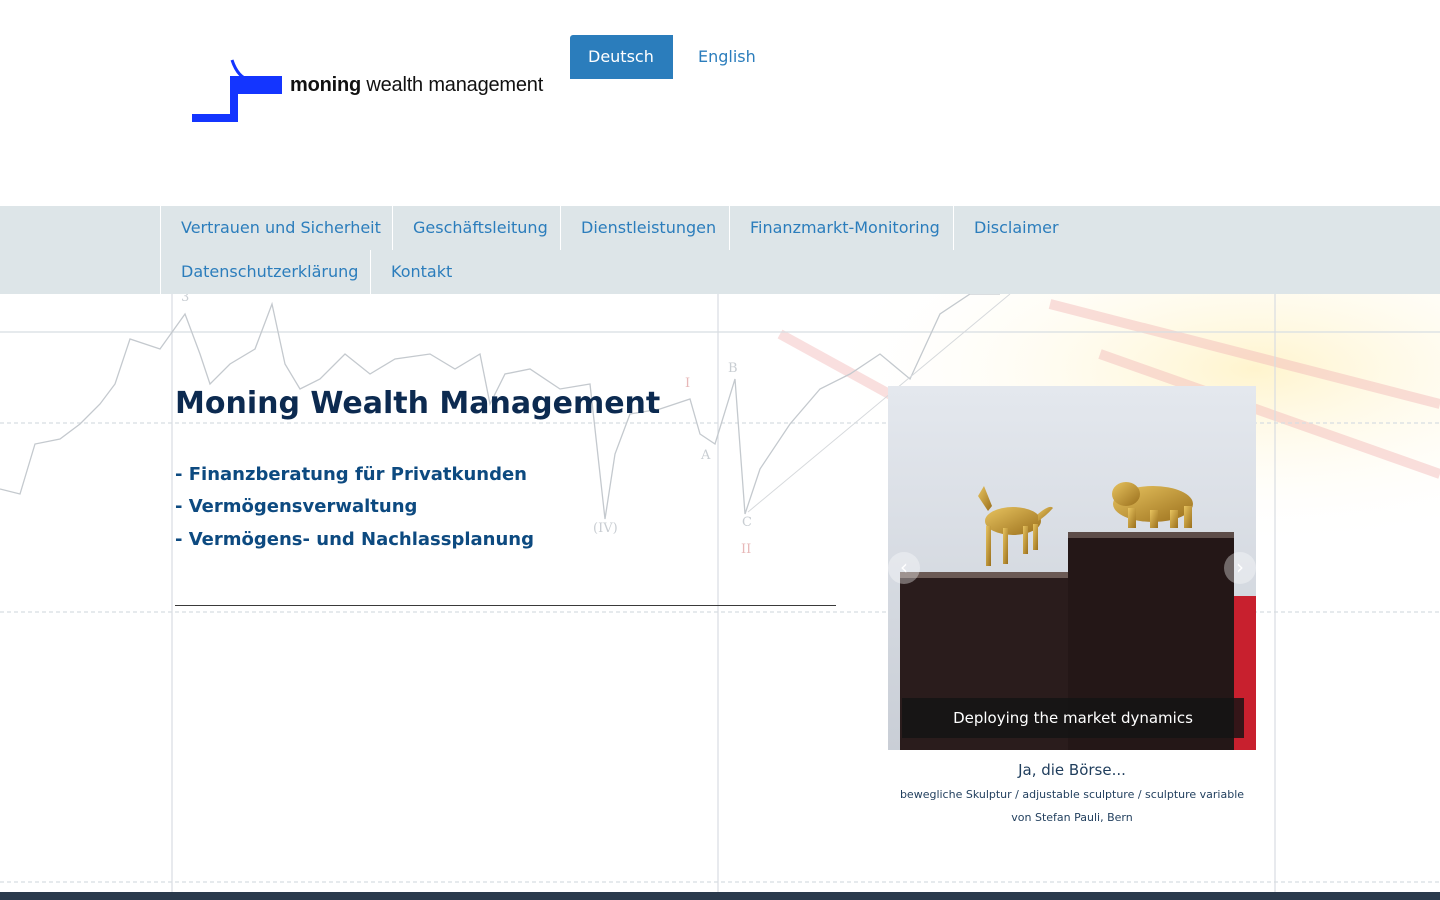 The image size is (1440, 900). What do you see at coordinates (1016, 228) in the screenshot?
I see `nav-item-disclaimer: Disclaimer` at bounding box center [1016, 228].